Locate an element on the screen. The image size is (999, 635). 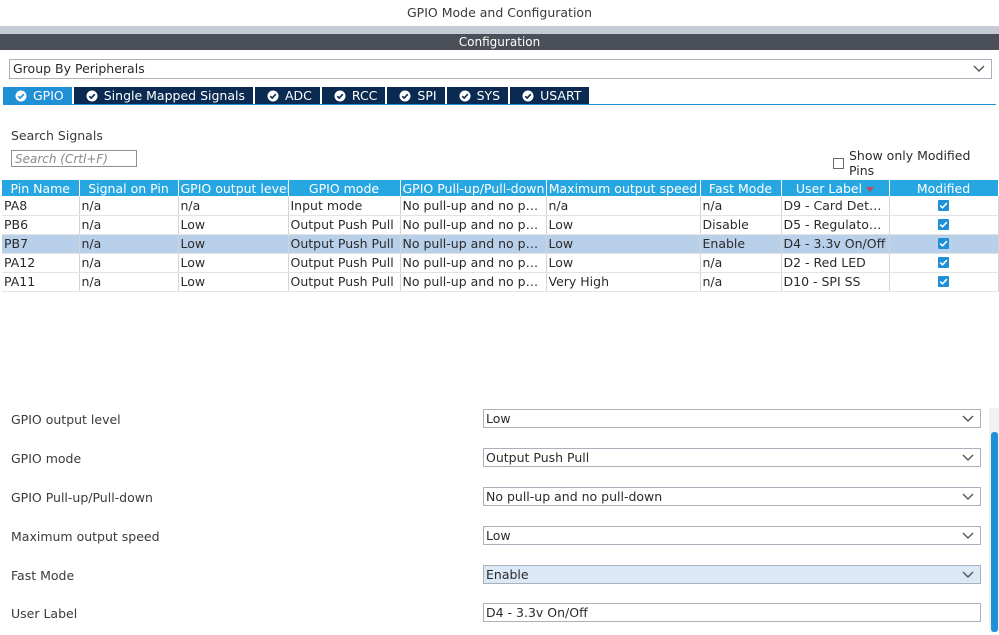
user-label-header-text: User Label is located at coordinates (829, 188).